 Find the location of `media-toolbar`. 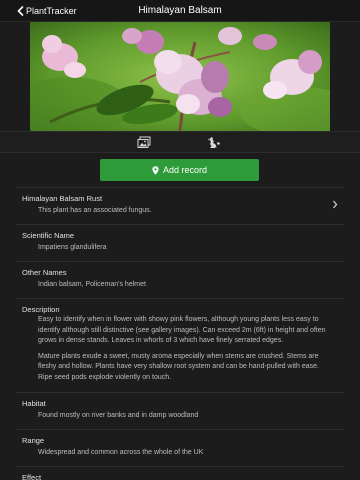

media-toolbar is located at coordinates (180, 142).